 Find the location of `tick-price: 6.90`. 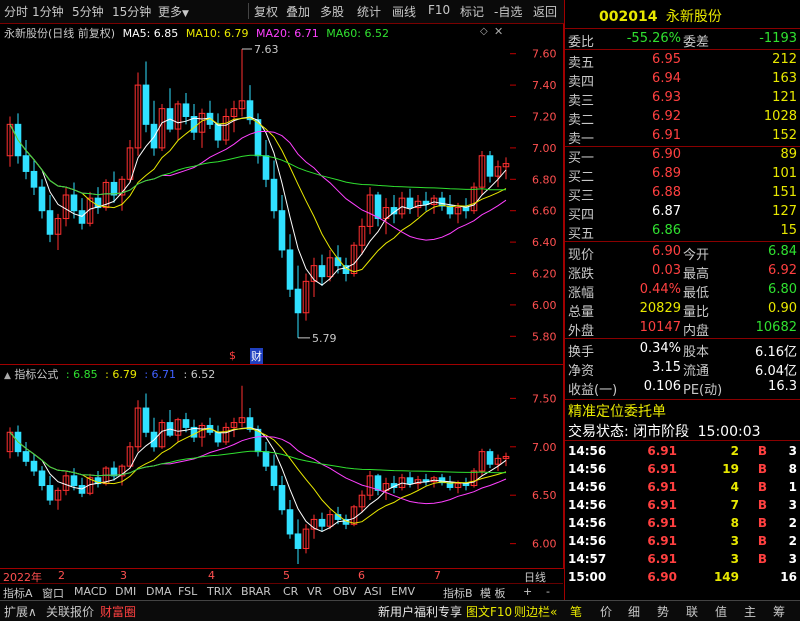

tick-price: 6.90 is located at coordinates (662, 577).